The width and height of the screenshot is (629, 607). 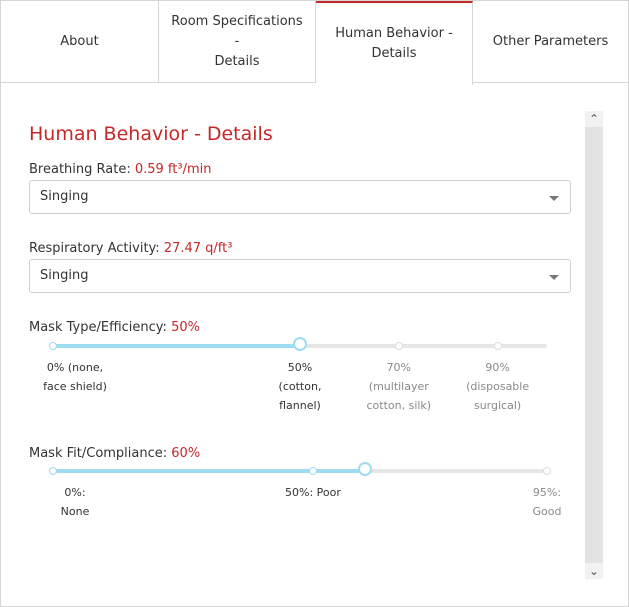 I want to click on tab-room-specifications-label: Room Specifications - Details, so click(x=237, y=41).